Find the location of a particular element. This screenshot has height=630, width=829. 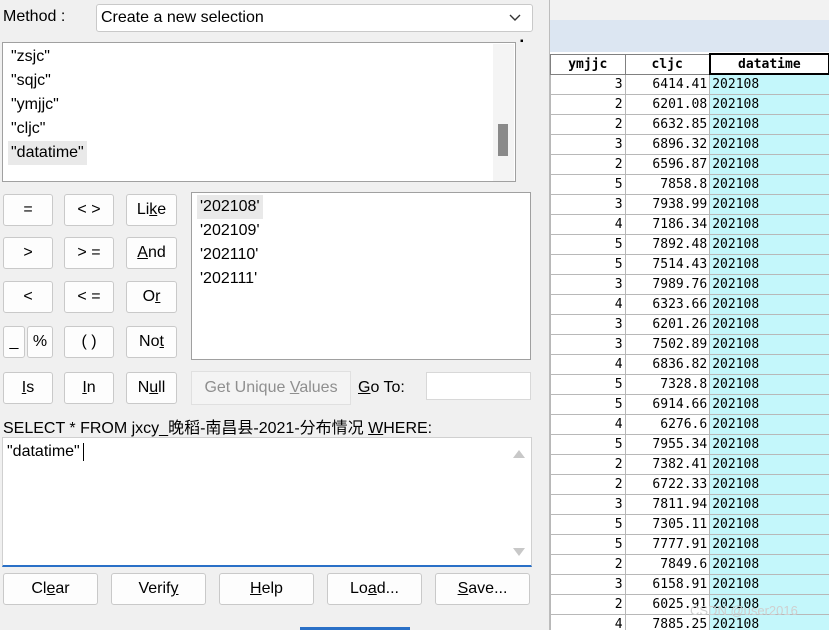

cell-cljc: 6596.87 is located at coordinates (667, 164).